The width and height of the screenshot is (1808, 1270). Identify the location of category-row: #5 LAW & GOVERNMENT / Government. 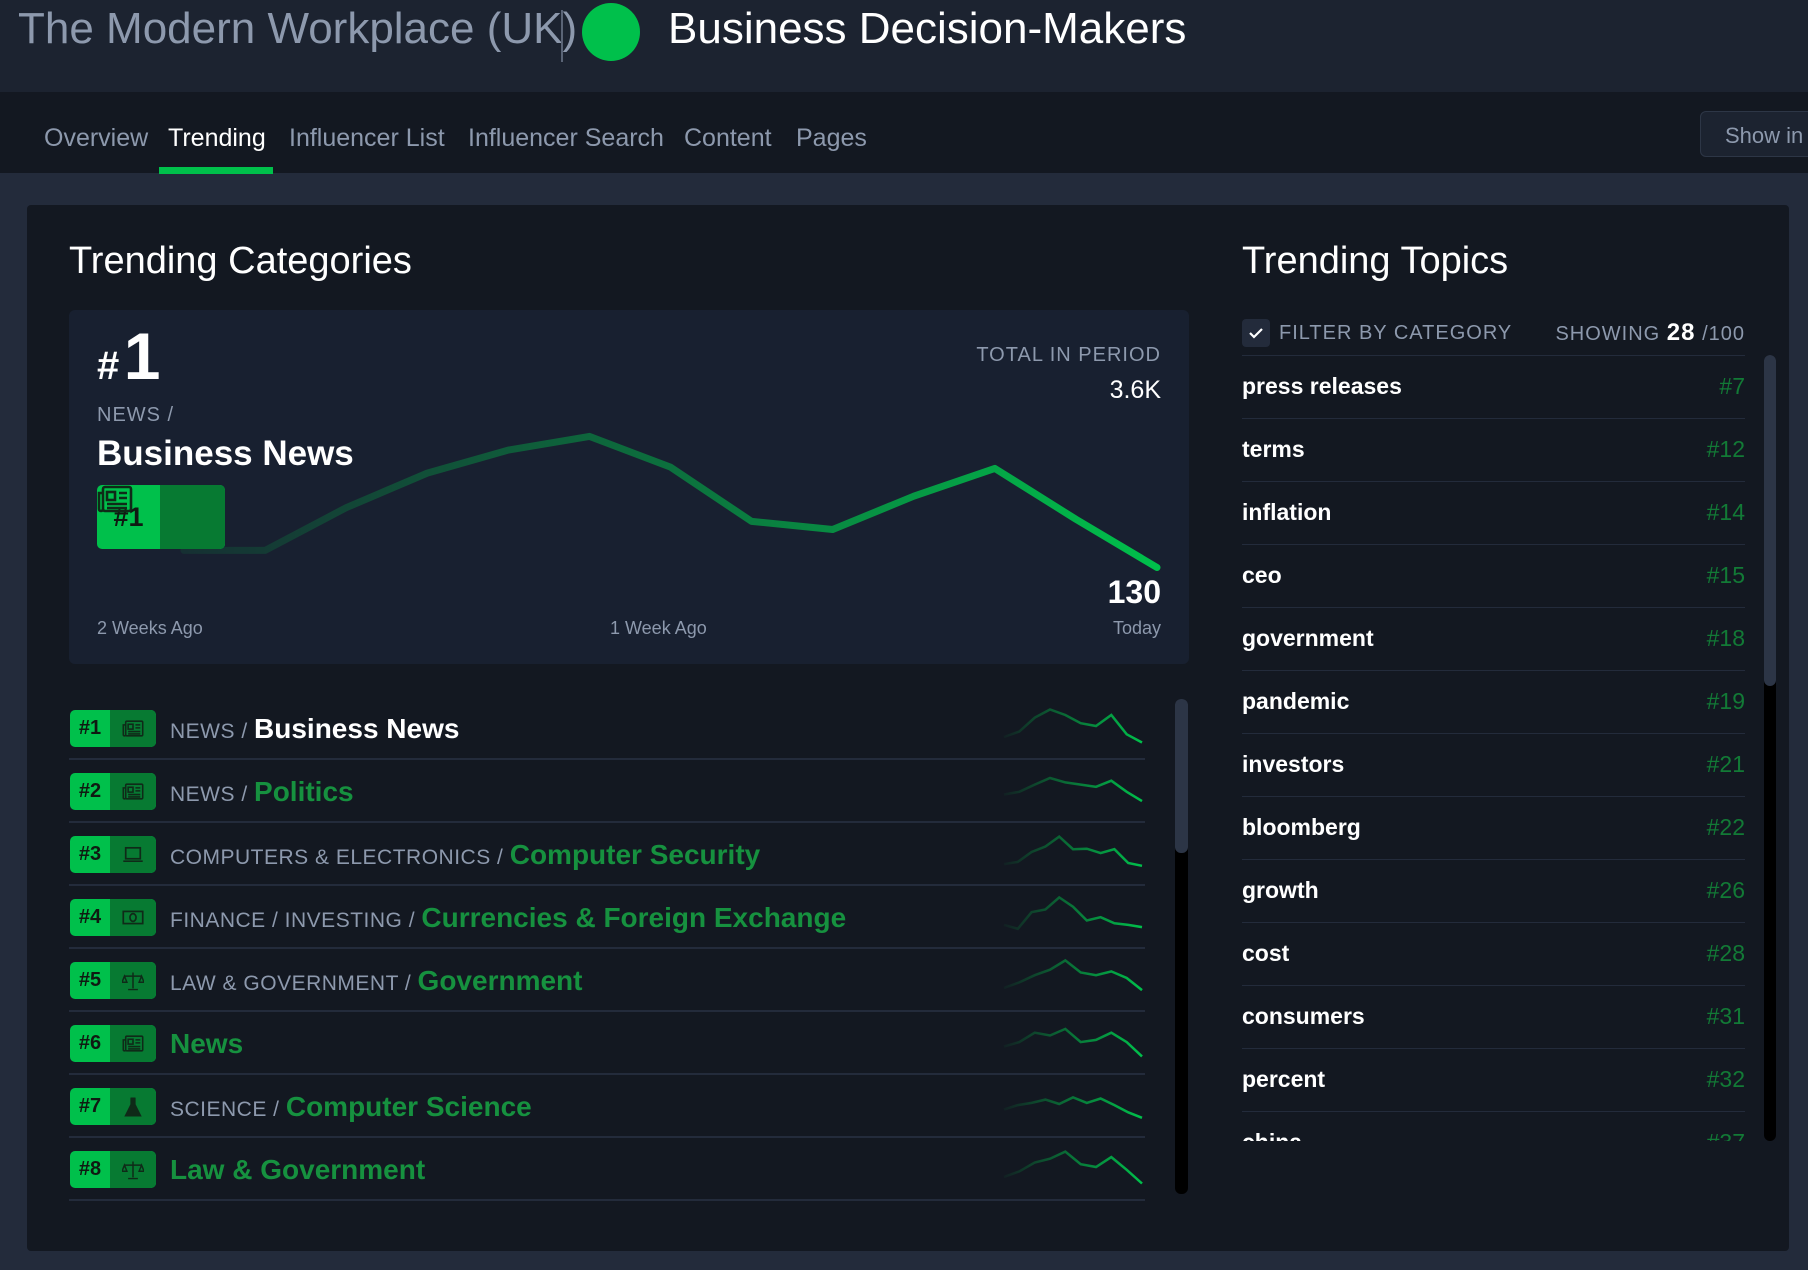
(607, 980).